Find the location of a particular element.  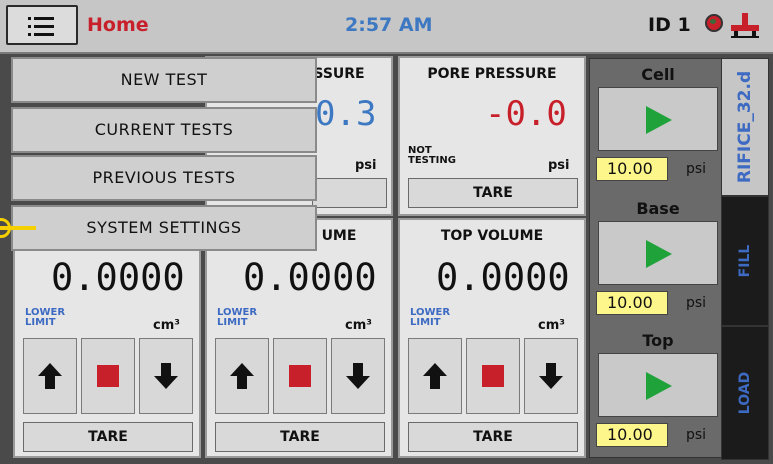

top-volume-title: TOP VOLUME is located at coordinates (492, 236).